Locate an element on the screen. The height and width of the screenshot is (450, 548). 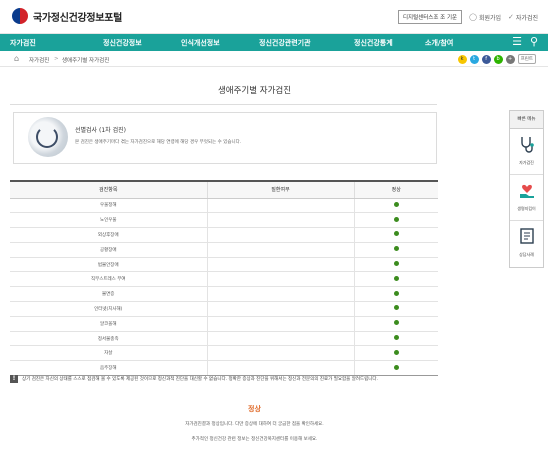
table-row: 불면증 is located at coordinates (224, 294).